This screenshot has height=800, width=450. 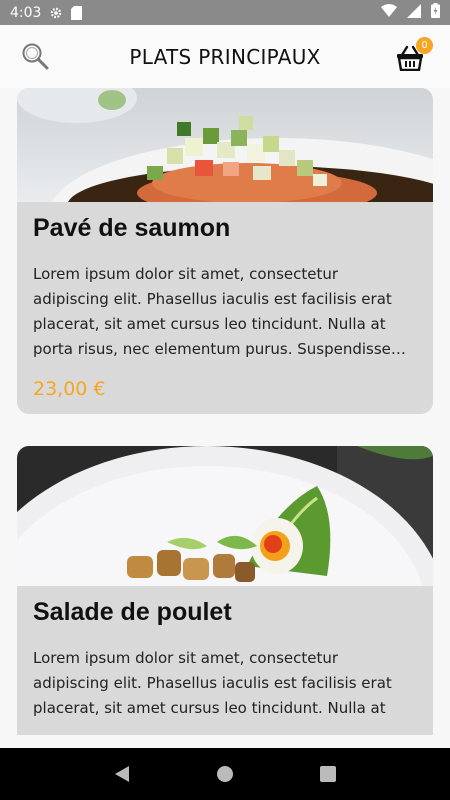 What do you see at coordinates (435, 12) in the screenshot?
I see `battery-icon` at bounding box center [435, 12].